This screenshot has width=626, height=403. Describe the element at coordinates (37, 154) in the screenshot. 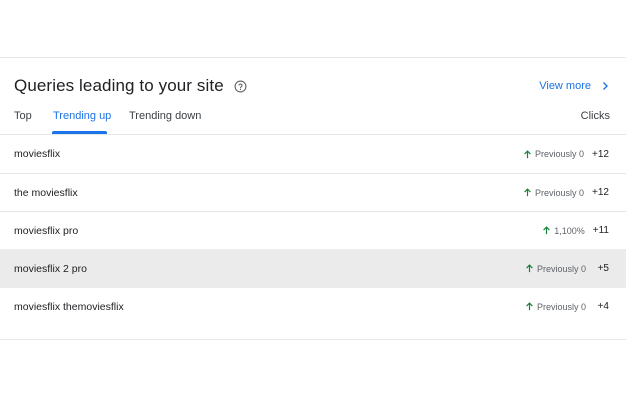

I see `query-text: moviesflix` at that location.